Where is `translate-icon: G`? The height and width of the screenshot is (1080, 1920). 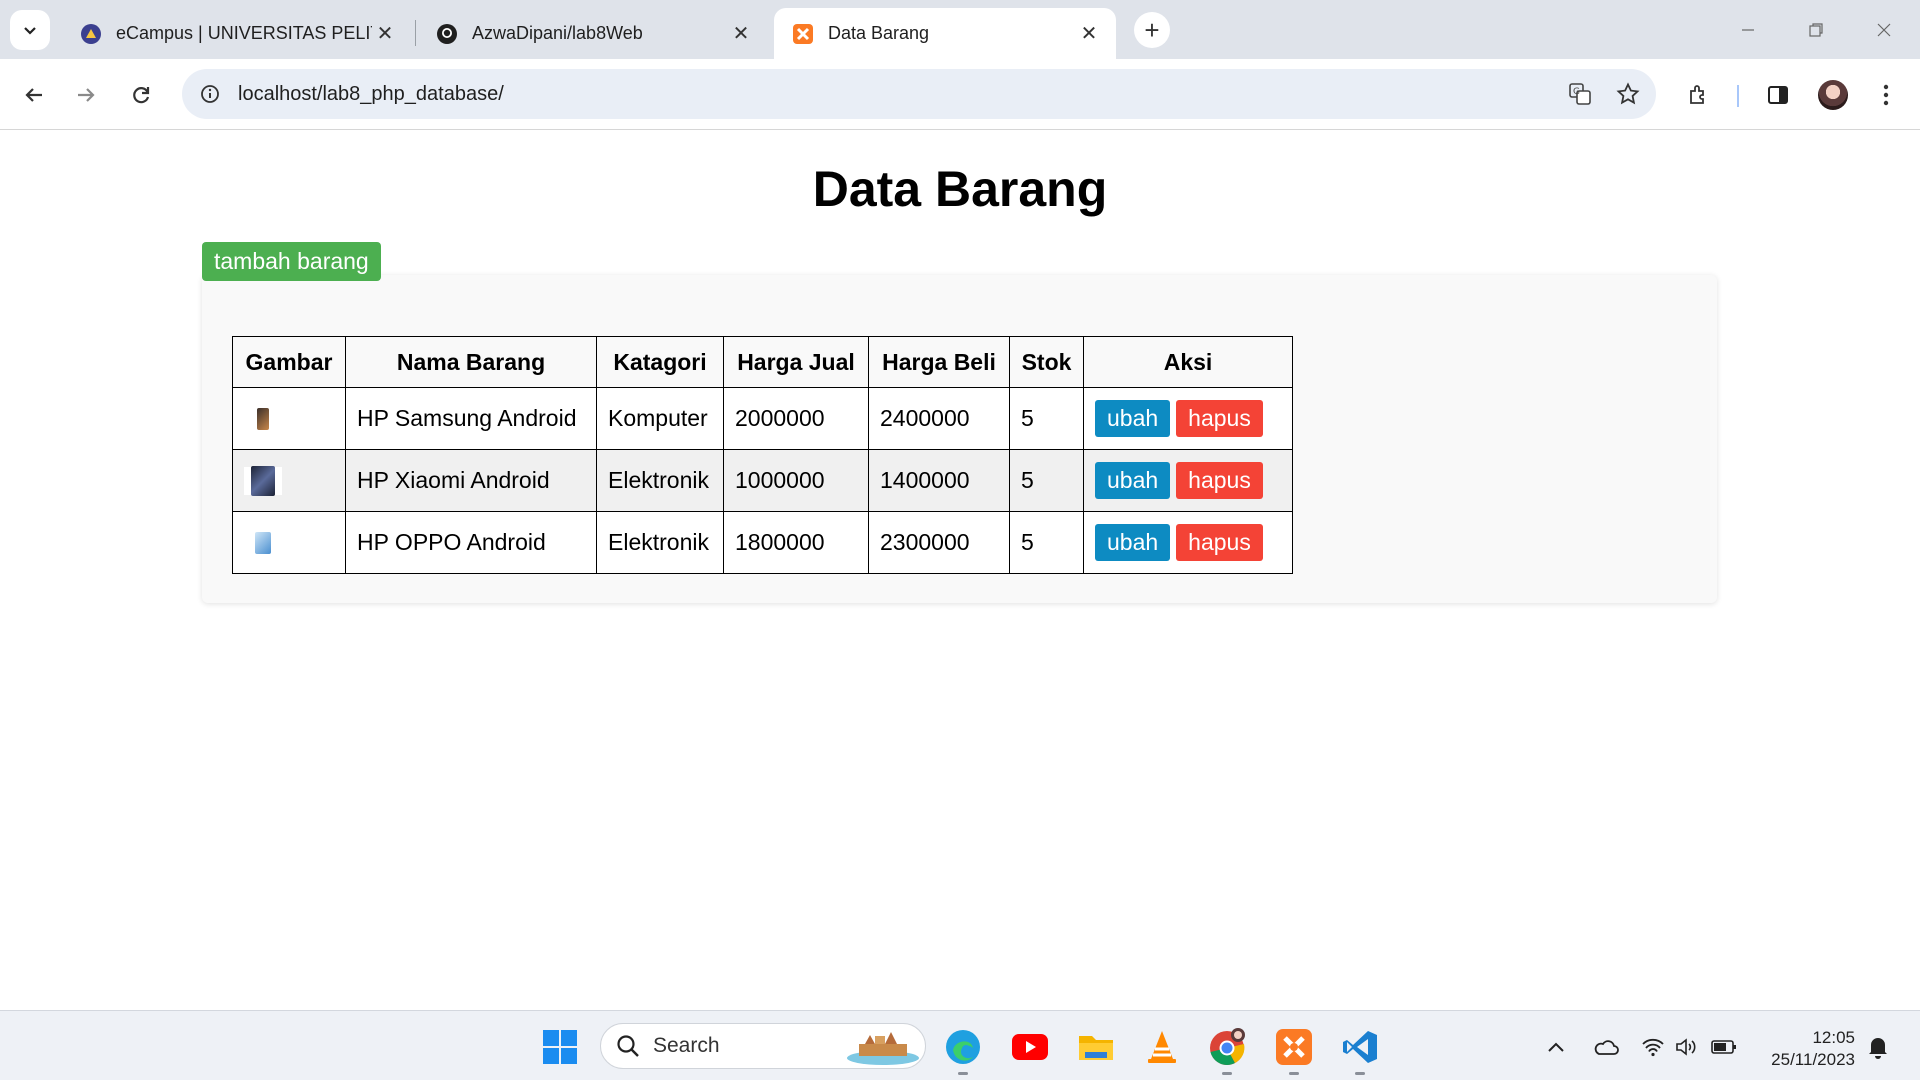 translate-icon: G is located at coordinates (1580, 94).